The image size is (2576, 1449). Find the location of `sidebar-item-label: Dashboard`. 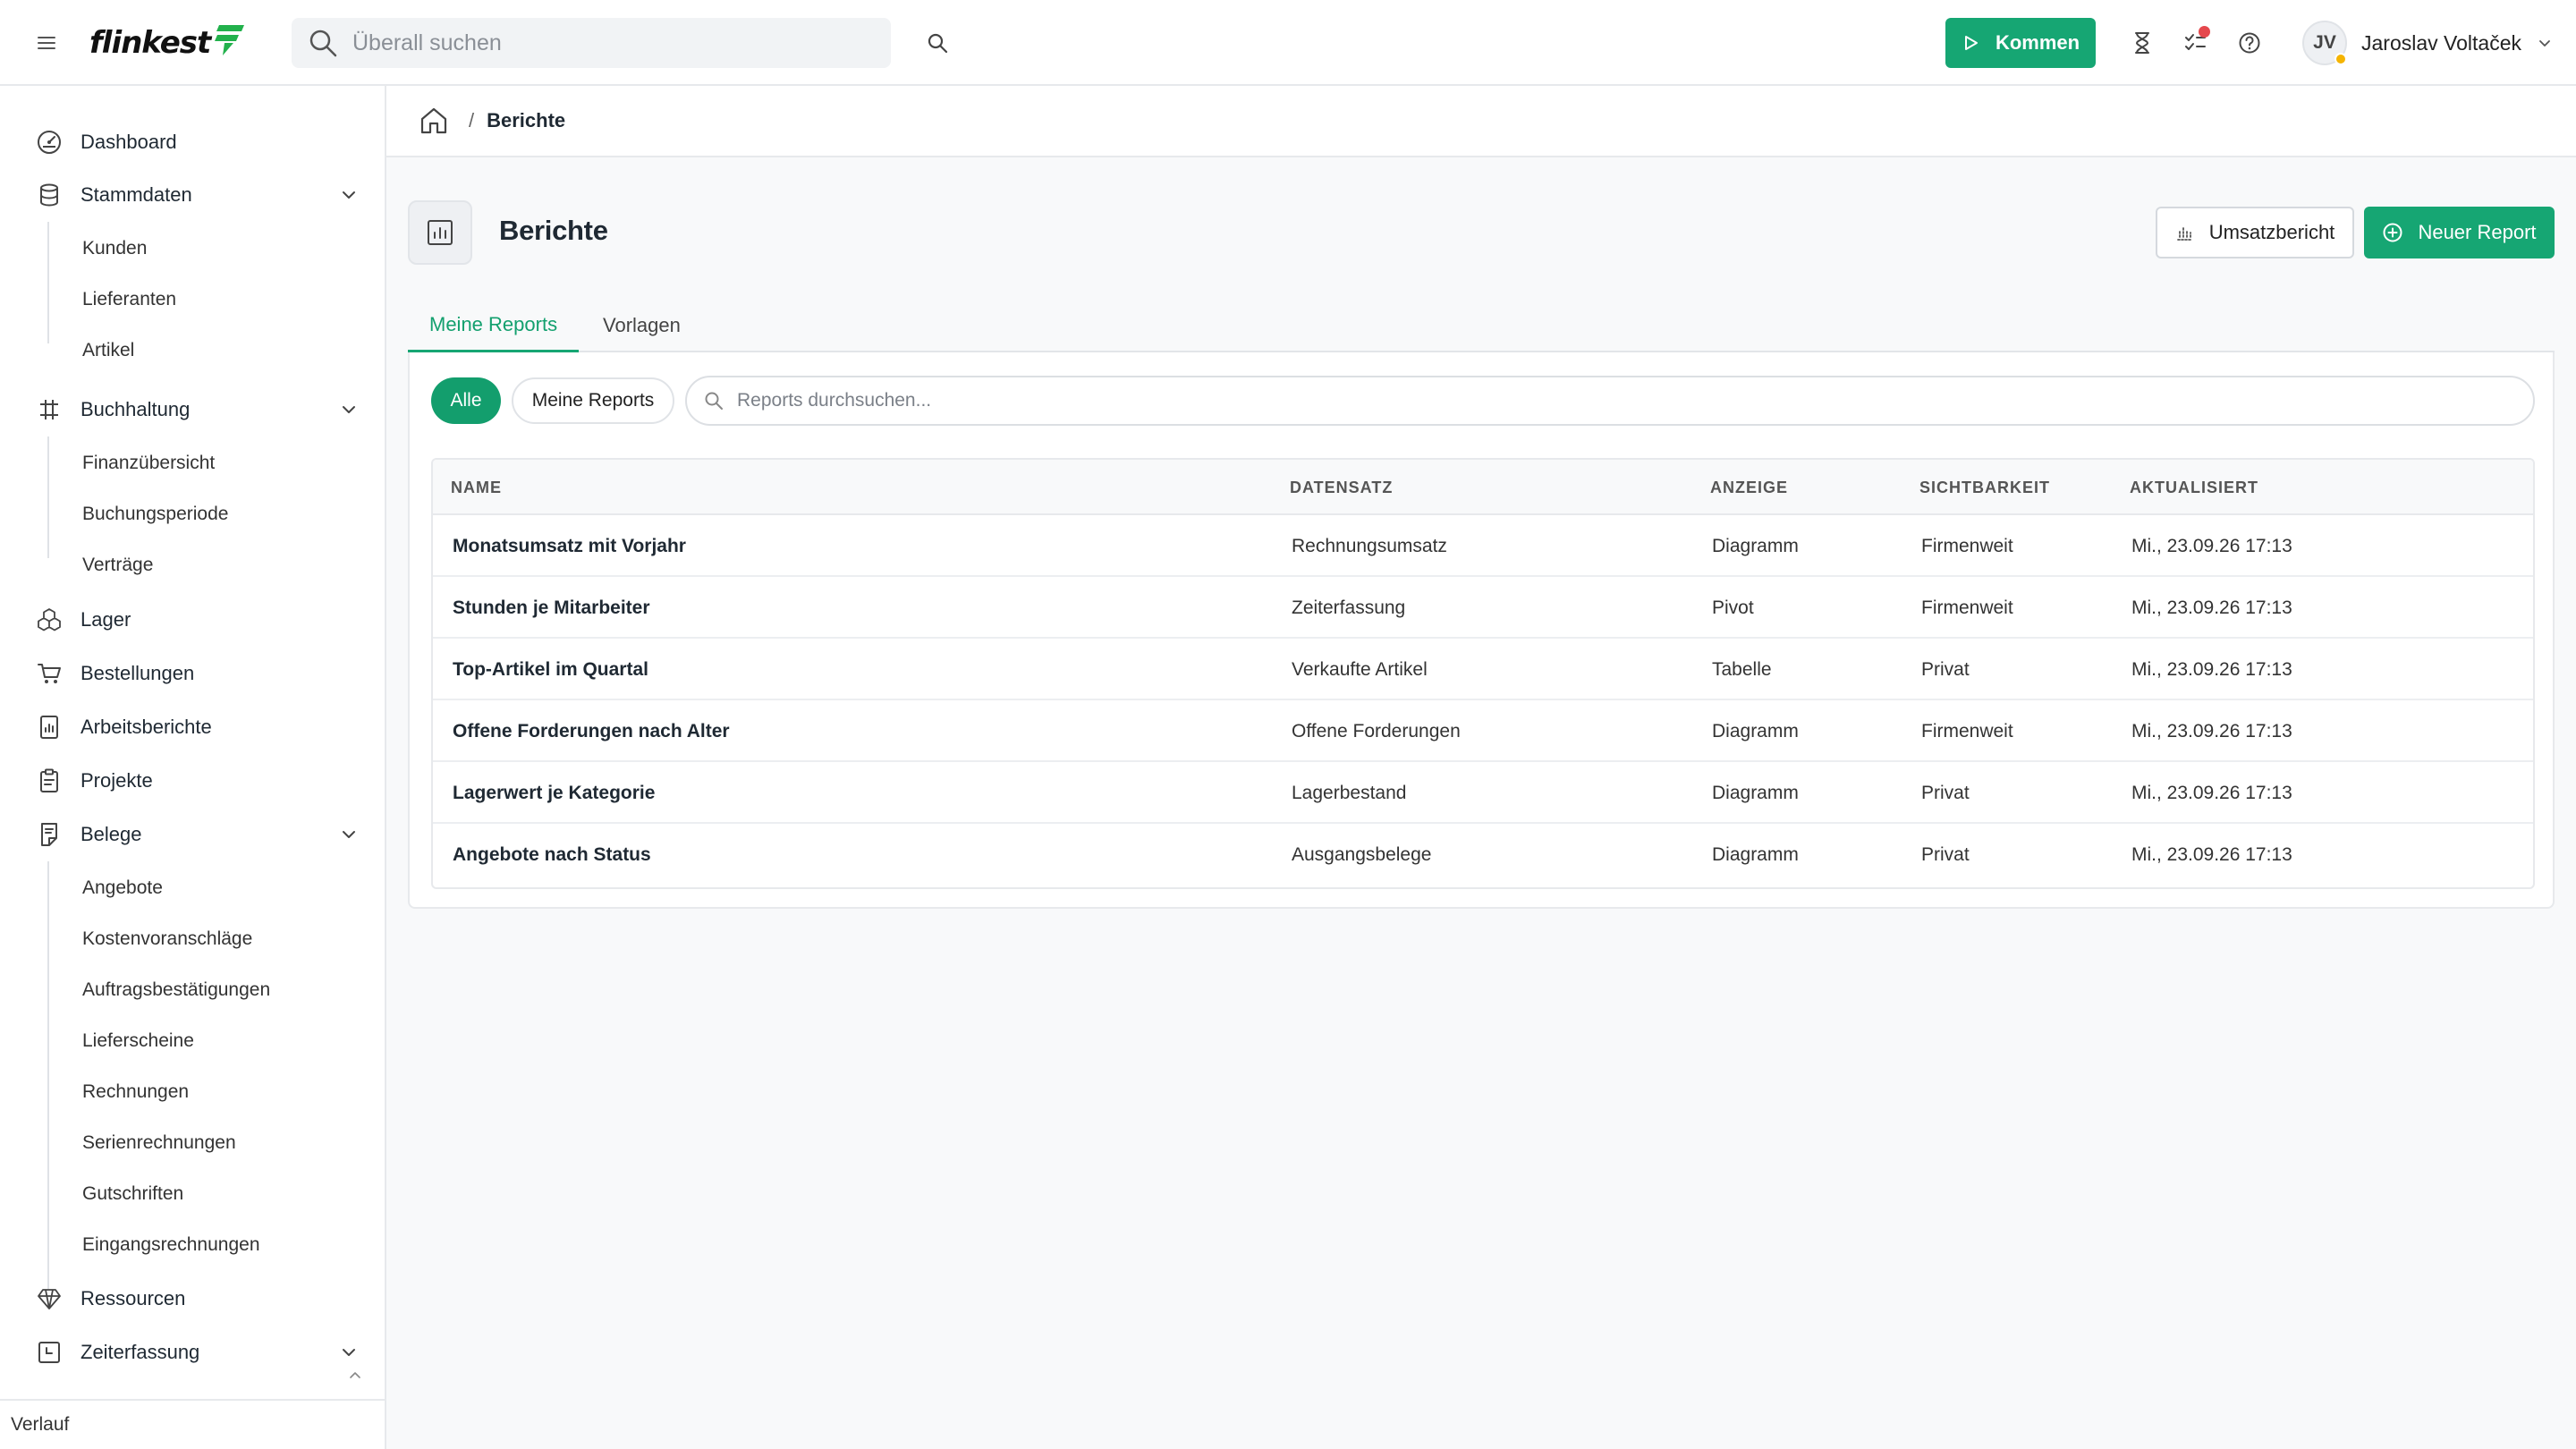

sidebar-item-label: Dashboard is located at coordinates (128, 142).